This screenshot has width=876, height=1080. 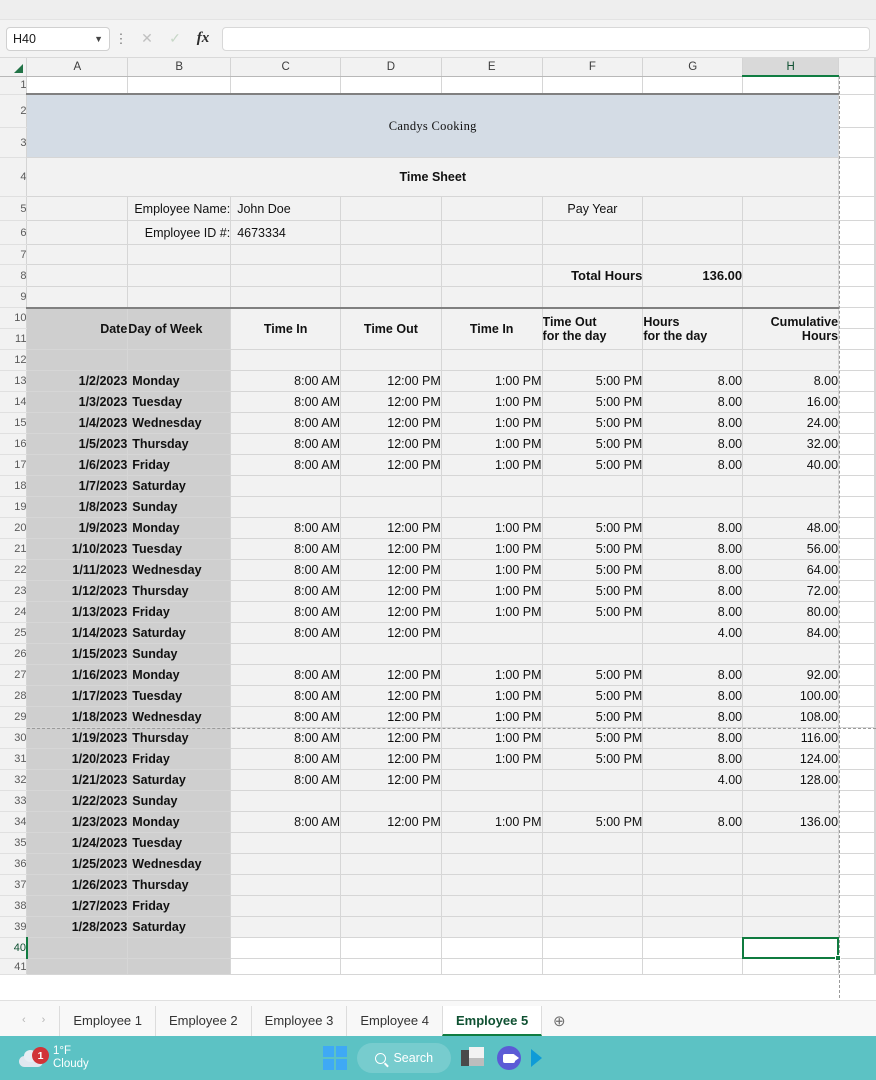 What do you see at coordinates (791, 759) in the screenshot?
I see `cell-cumulative: 124.00` at bounding box center [791, 759].